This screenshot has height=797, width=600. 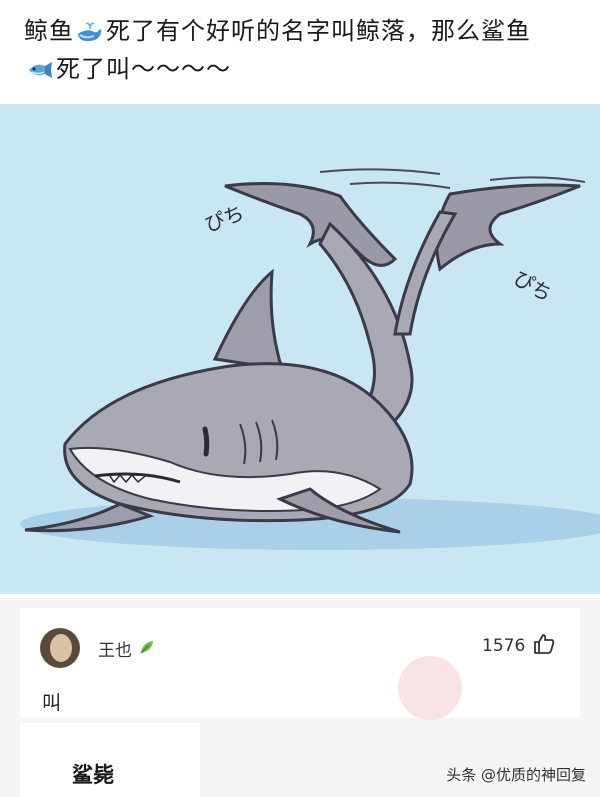 I want to click on comment-card: 王也 1576 叫, so click(x=300, y=664).